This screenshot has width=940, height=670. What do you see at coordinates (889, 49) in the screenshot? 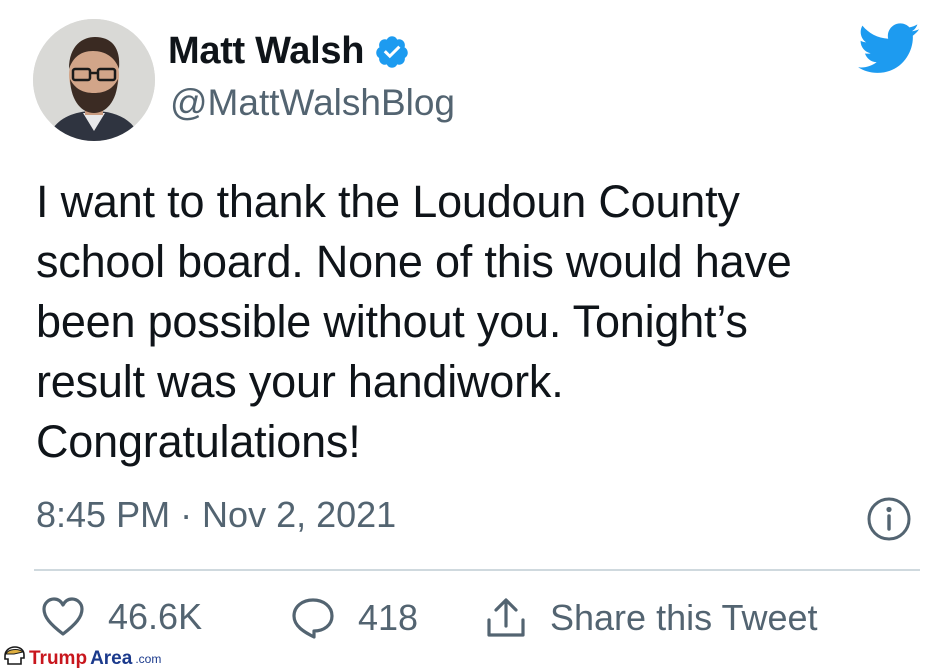
I see `twitter-bird-icon` at bounding box center [889, 49].